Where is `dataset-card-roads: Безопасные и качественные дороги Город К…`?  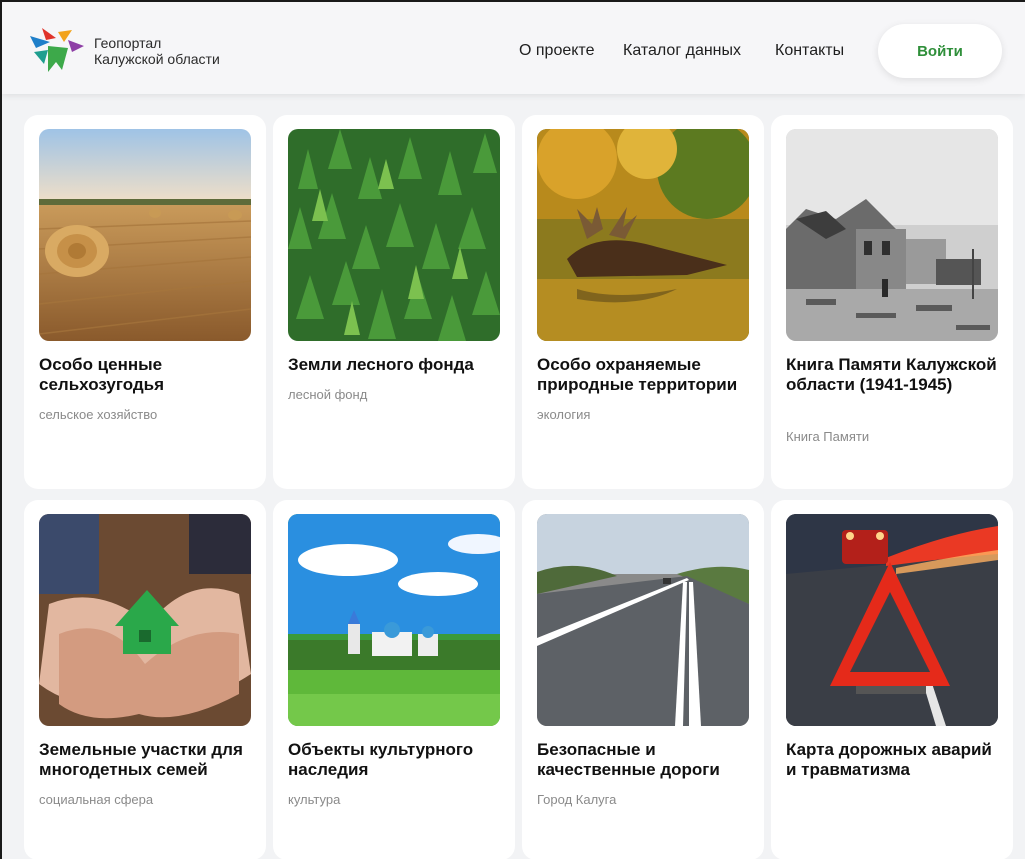
dataset-card-roads: Безопасные и качественные дороги Город К… is located at coordinates (643, 679).